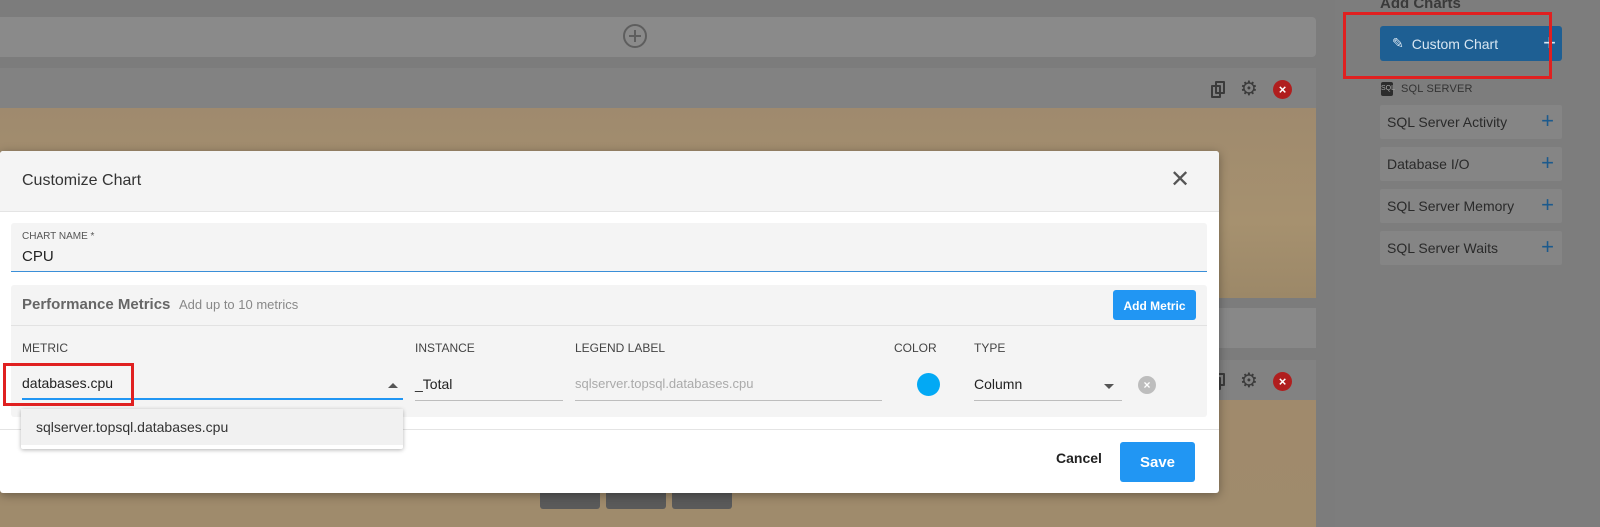  Describe the element at coordinates (1442, 248) in the screenshot. I see `sidebar-item-label: SQL Server Waits` at that location.